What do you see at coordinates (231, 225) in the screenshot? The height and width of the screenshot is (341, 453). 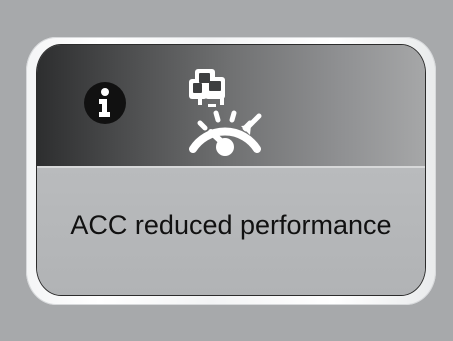 I see `warning-message: ACC reduced performance` at bounding box center [231, 225].